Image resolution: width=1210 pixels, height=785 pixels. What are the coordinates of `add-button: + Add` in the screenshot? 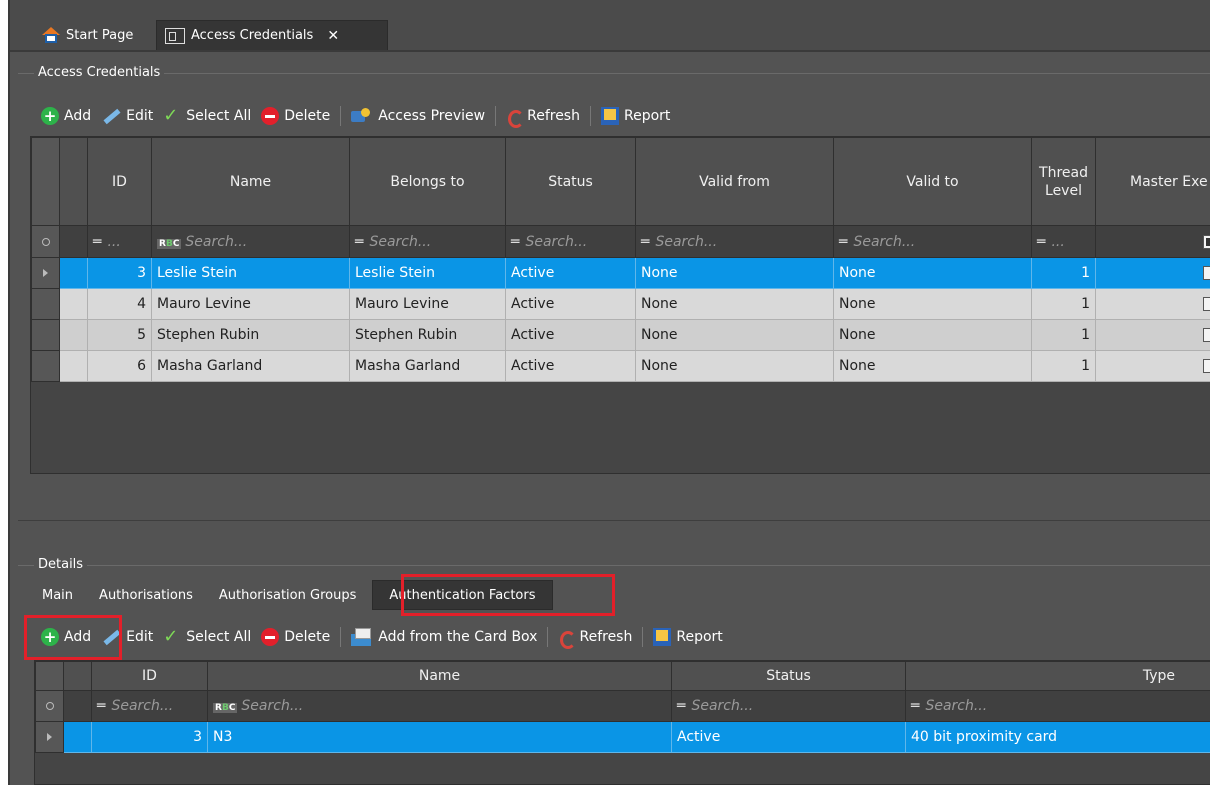 It's located at (66, 116).